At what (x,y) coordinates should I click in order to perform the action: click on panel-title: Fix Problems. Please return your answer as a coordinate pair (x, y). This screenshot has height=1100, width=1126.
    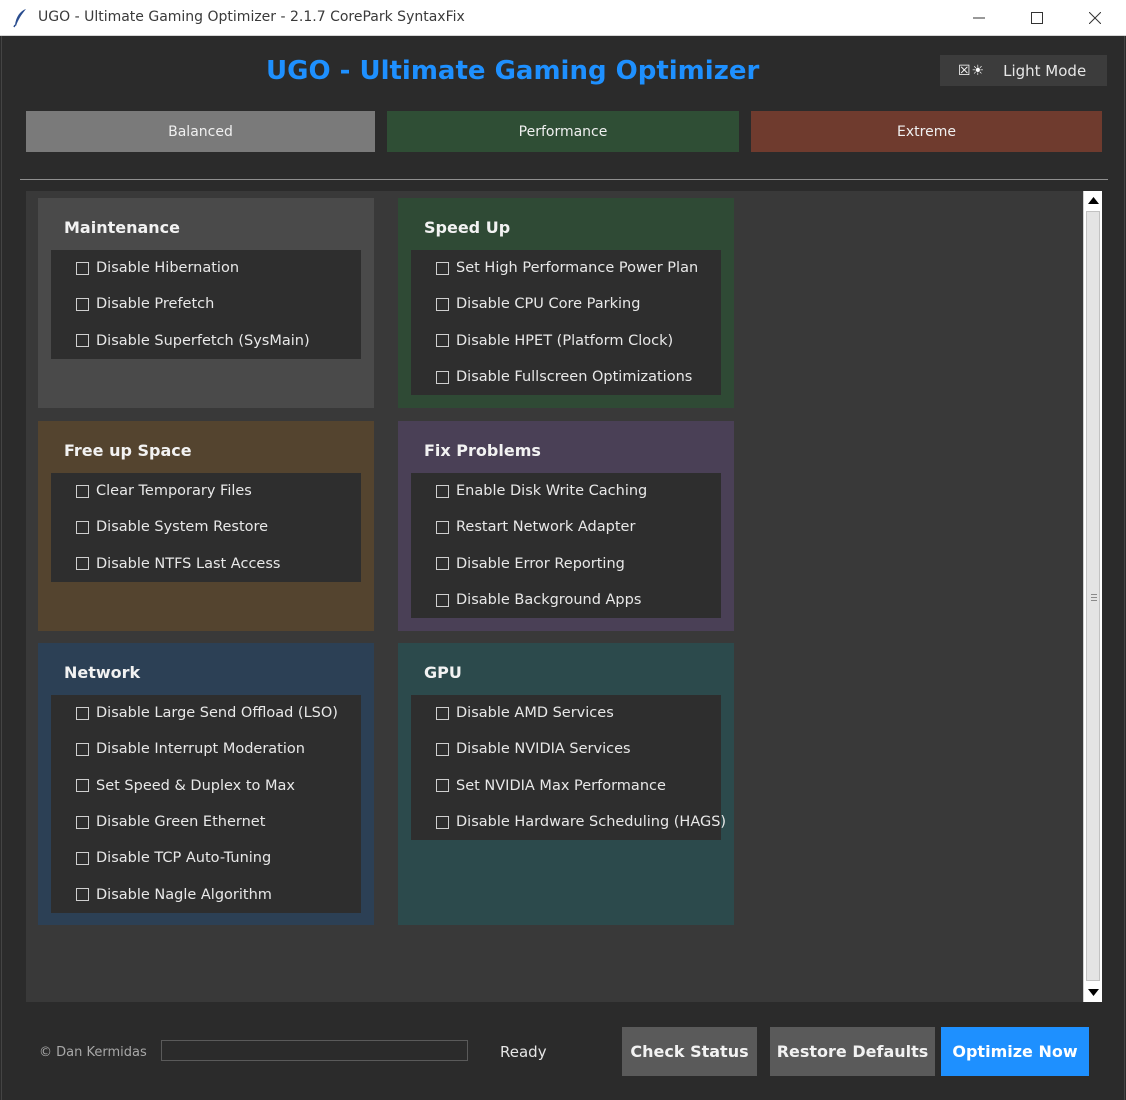
    Looking at the image, I should click on (482, 450).